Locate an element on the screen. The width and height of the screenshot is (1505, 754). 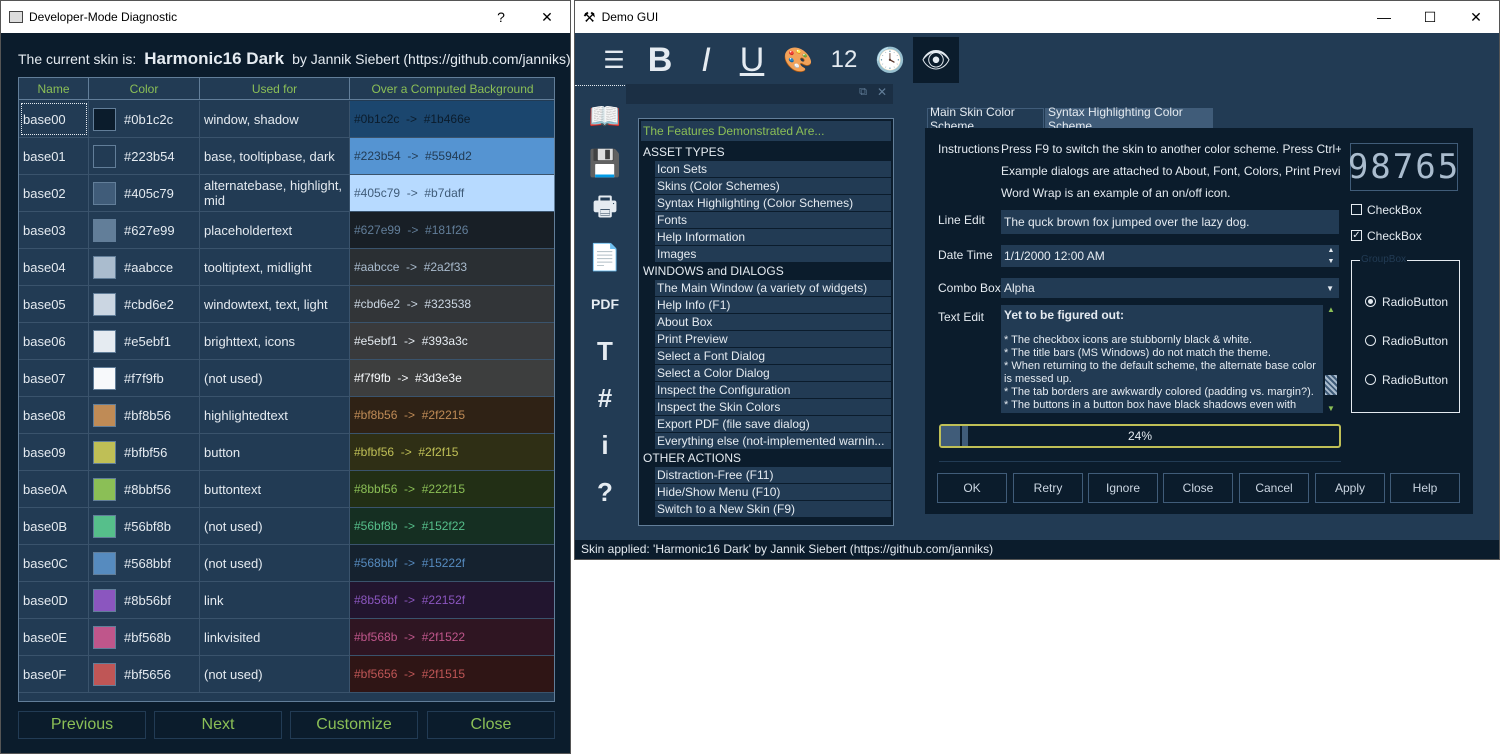
next-button: Next is located at coordinates (218, 725).